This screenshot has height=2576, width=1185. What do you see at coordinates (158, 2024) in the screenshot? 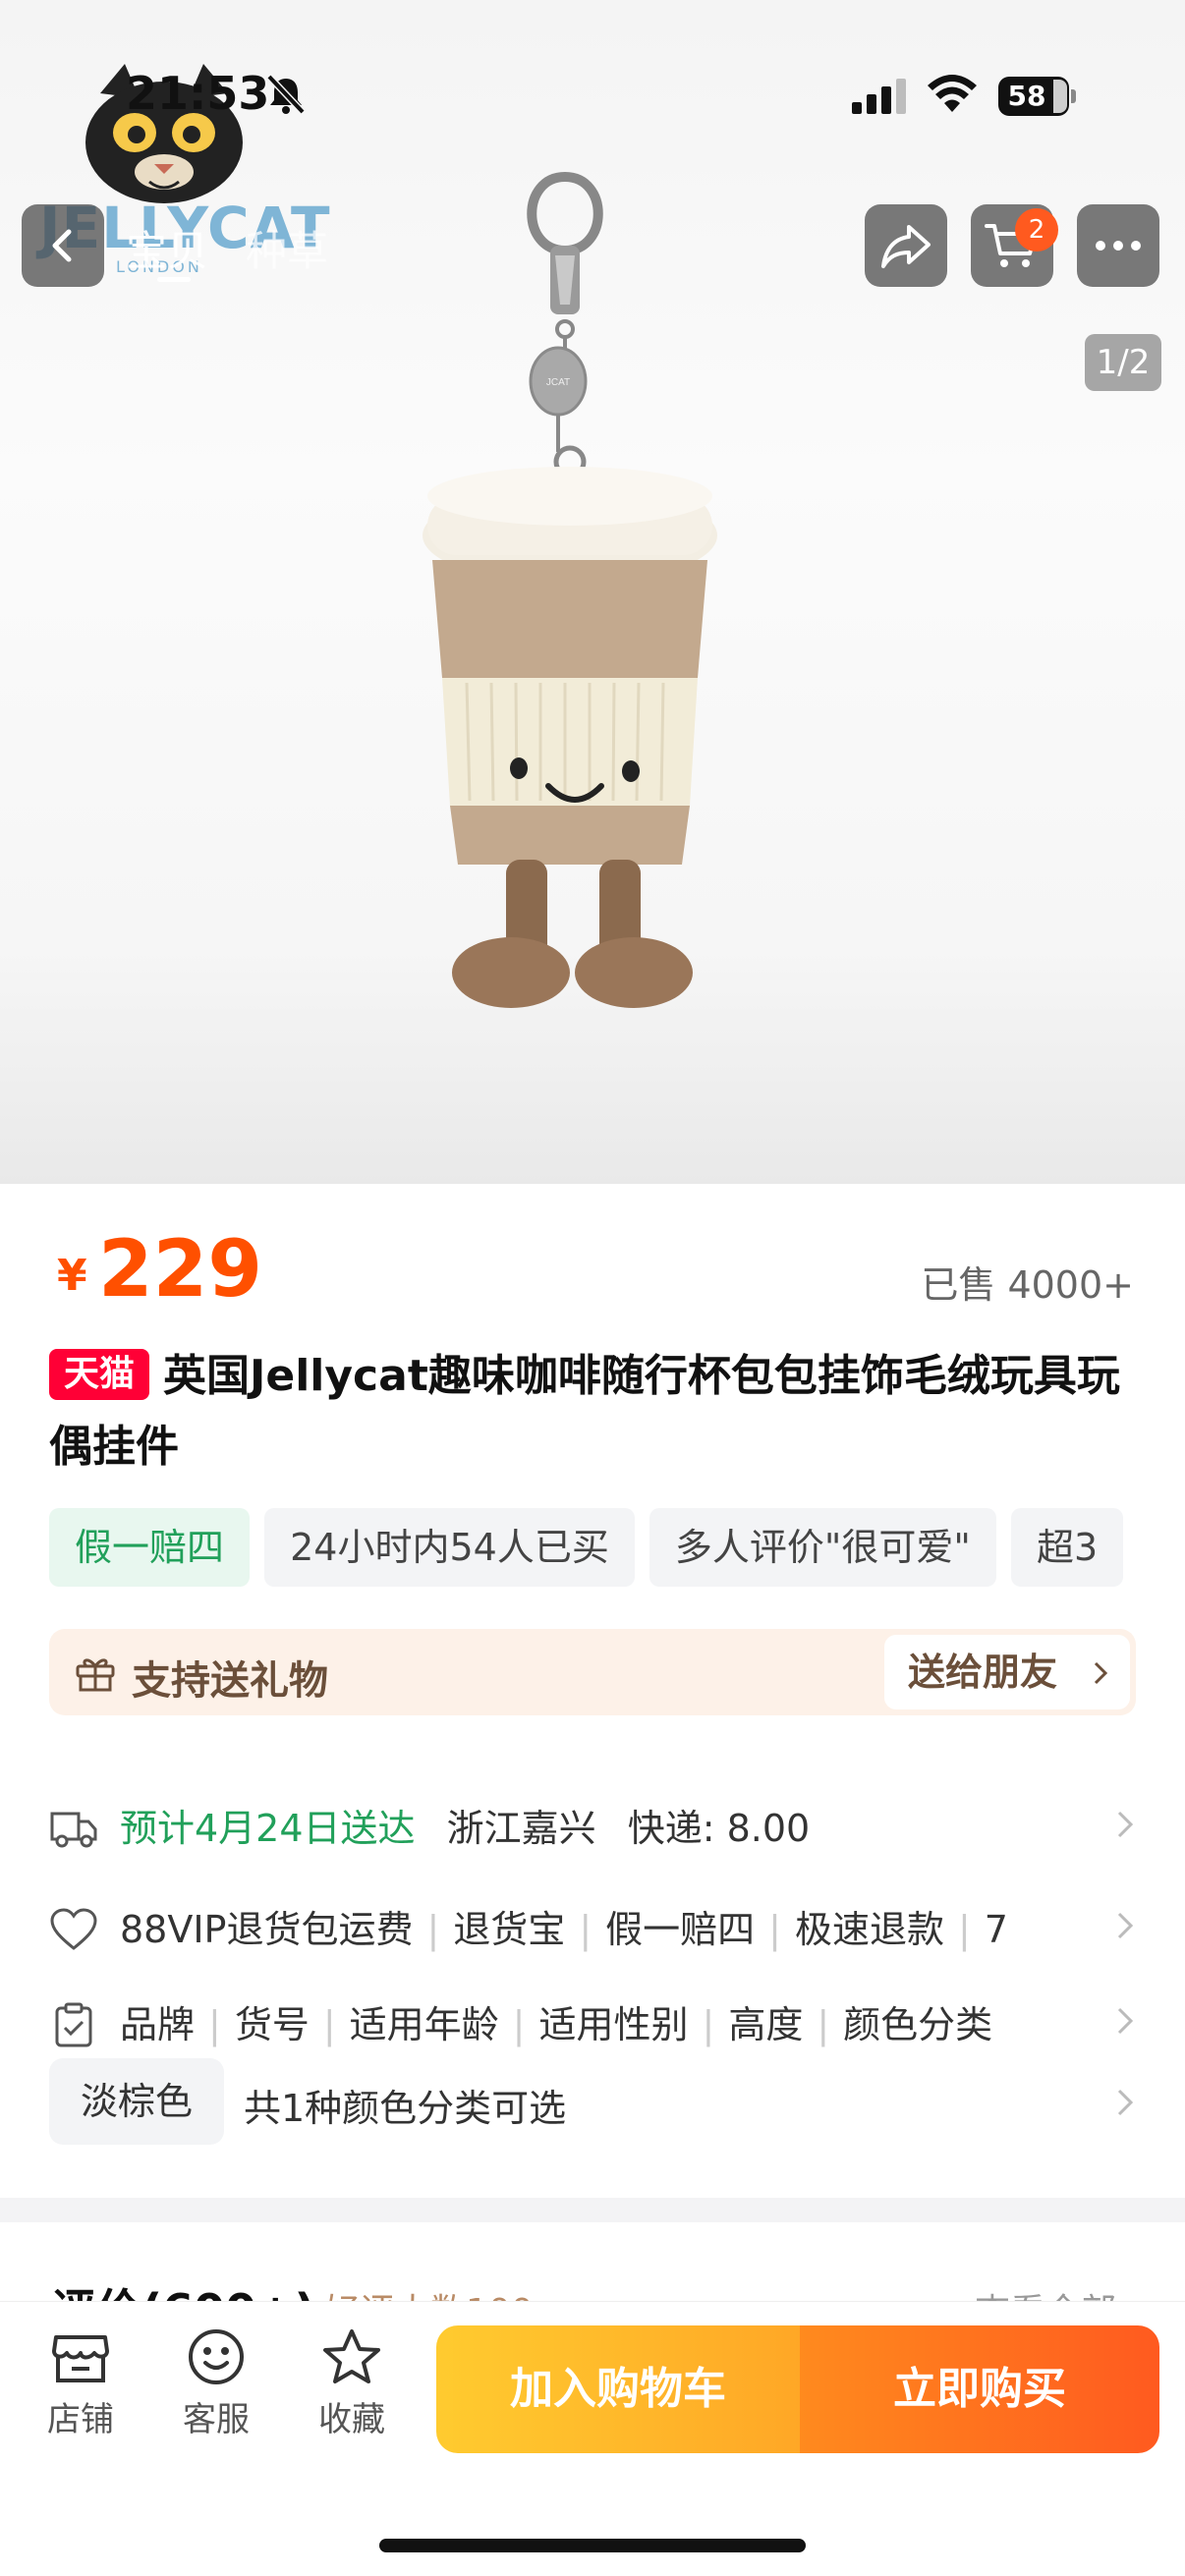
I see `param-item: 品牌` at bounding box center [158, 2024].